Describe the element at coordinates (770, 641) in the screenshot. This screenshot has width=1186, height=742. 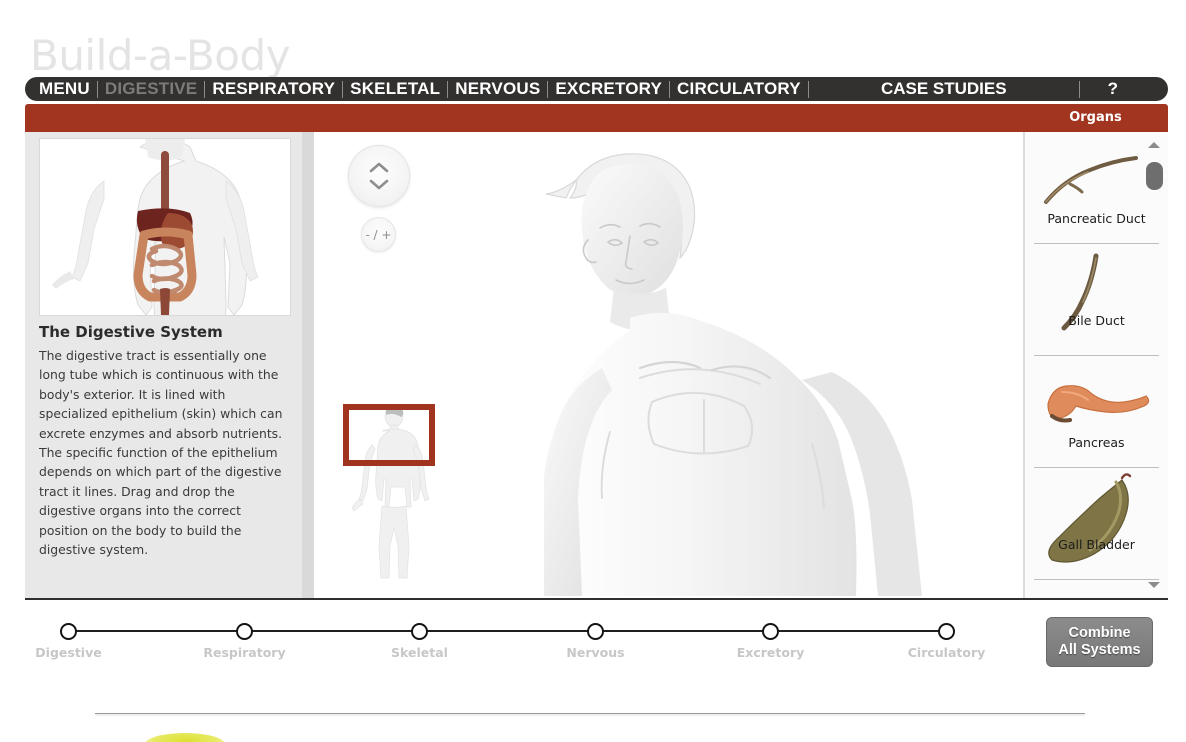
I see `timeline-node-excretory: Excretory` at that location.